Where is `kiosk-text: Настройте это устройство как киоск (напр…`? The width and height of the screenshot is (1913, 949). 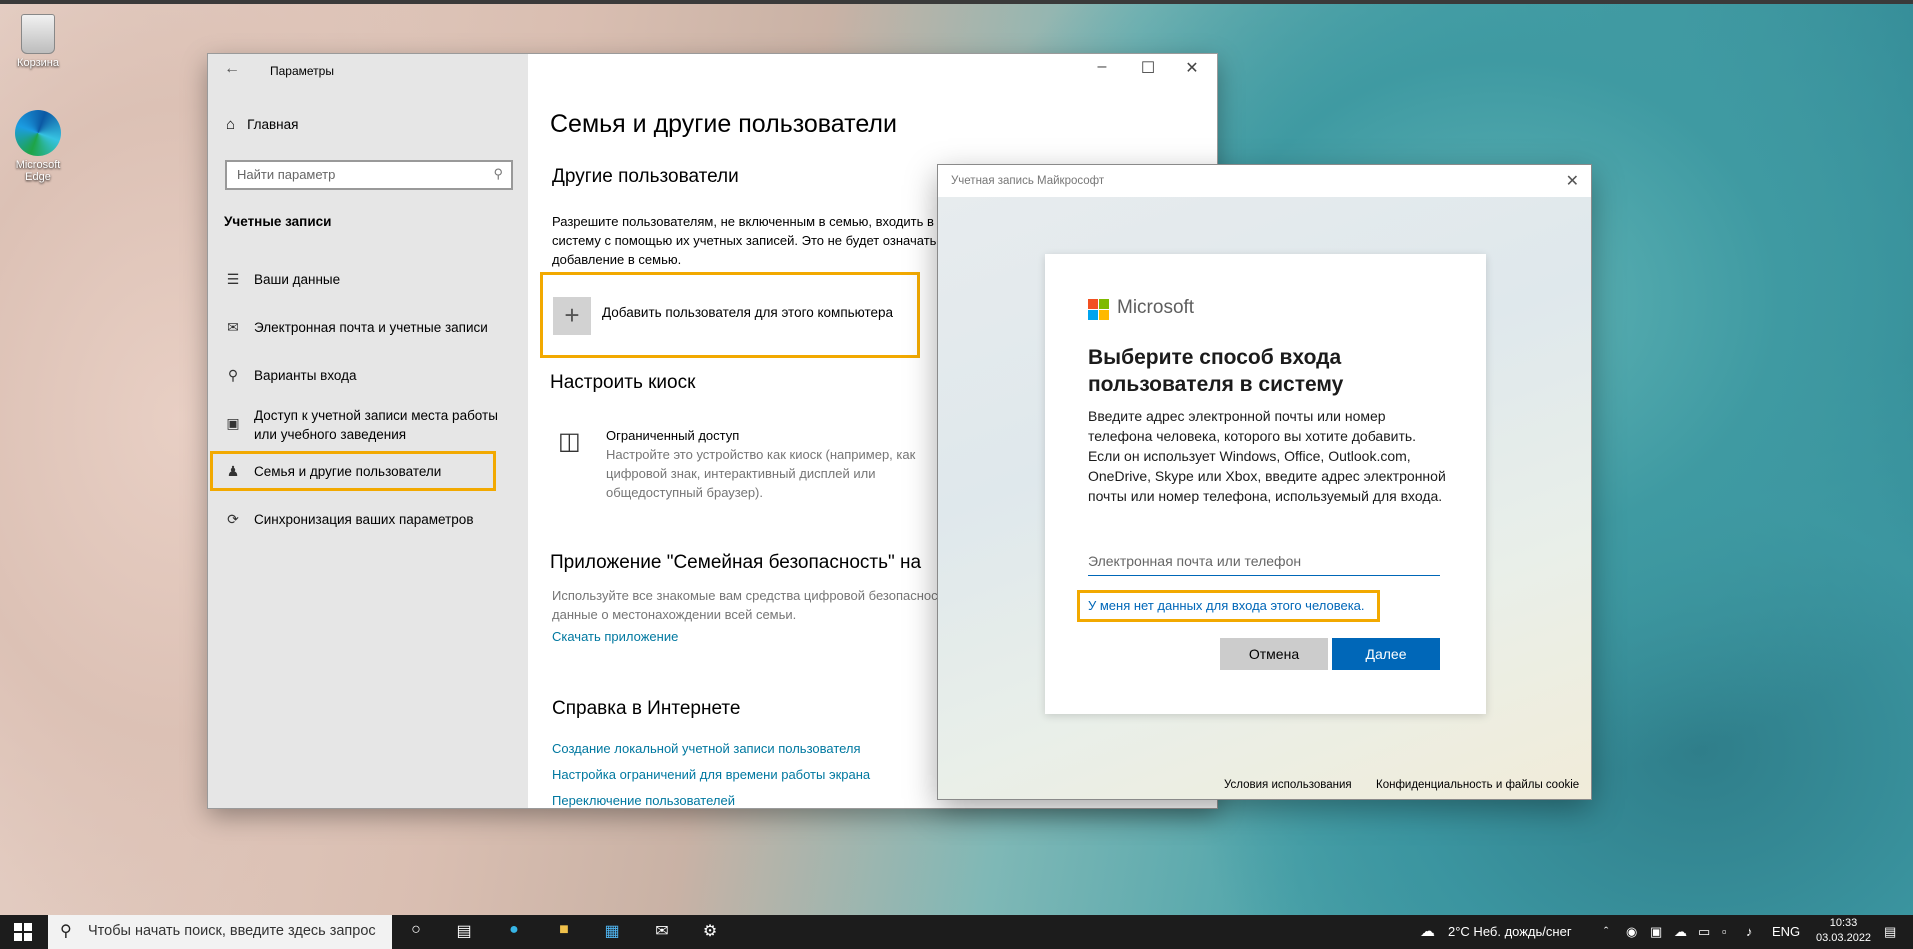
kiosk-text: Настройте это устройство как киоск (напр… is located at coordinates (761, 473).